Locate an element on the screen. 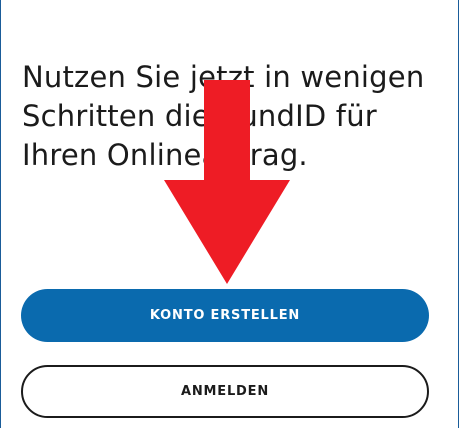  login-button: ANMELDEN is located at coordinates (225, 391).